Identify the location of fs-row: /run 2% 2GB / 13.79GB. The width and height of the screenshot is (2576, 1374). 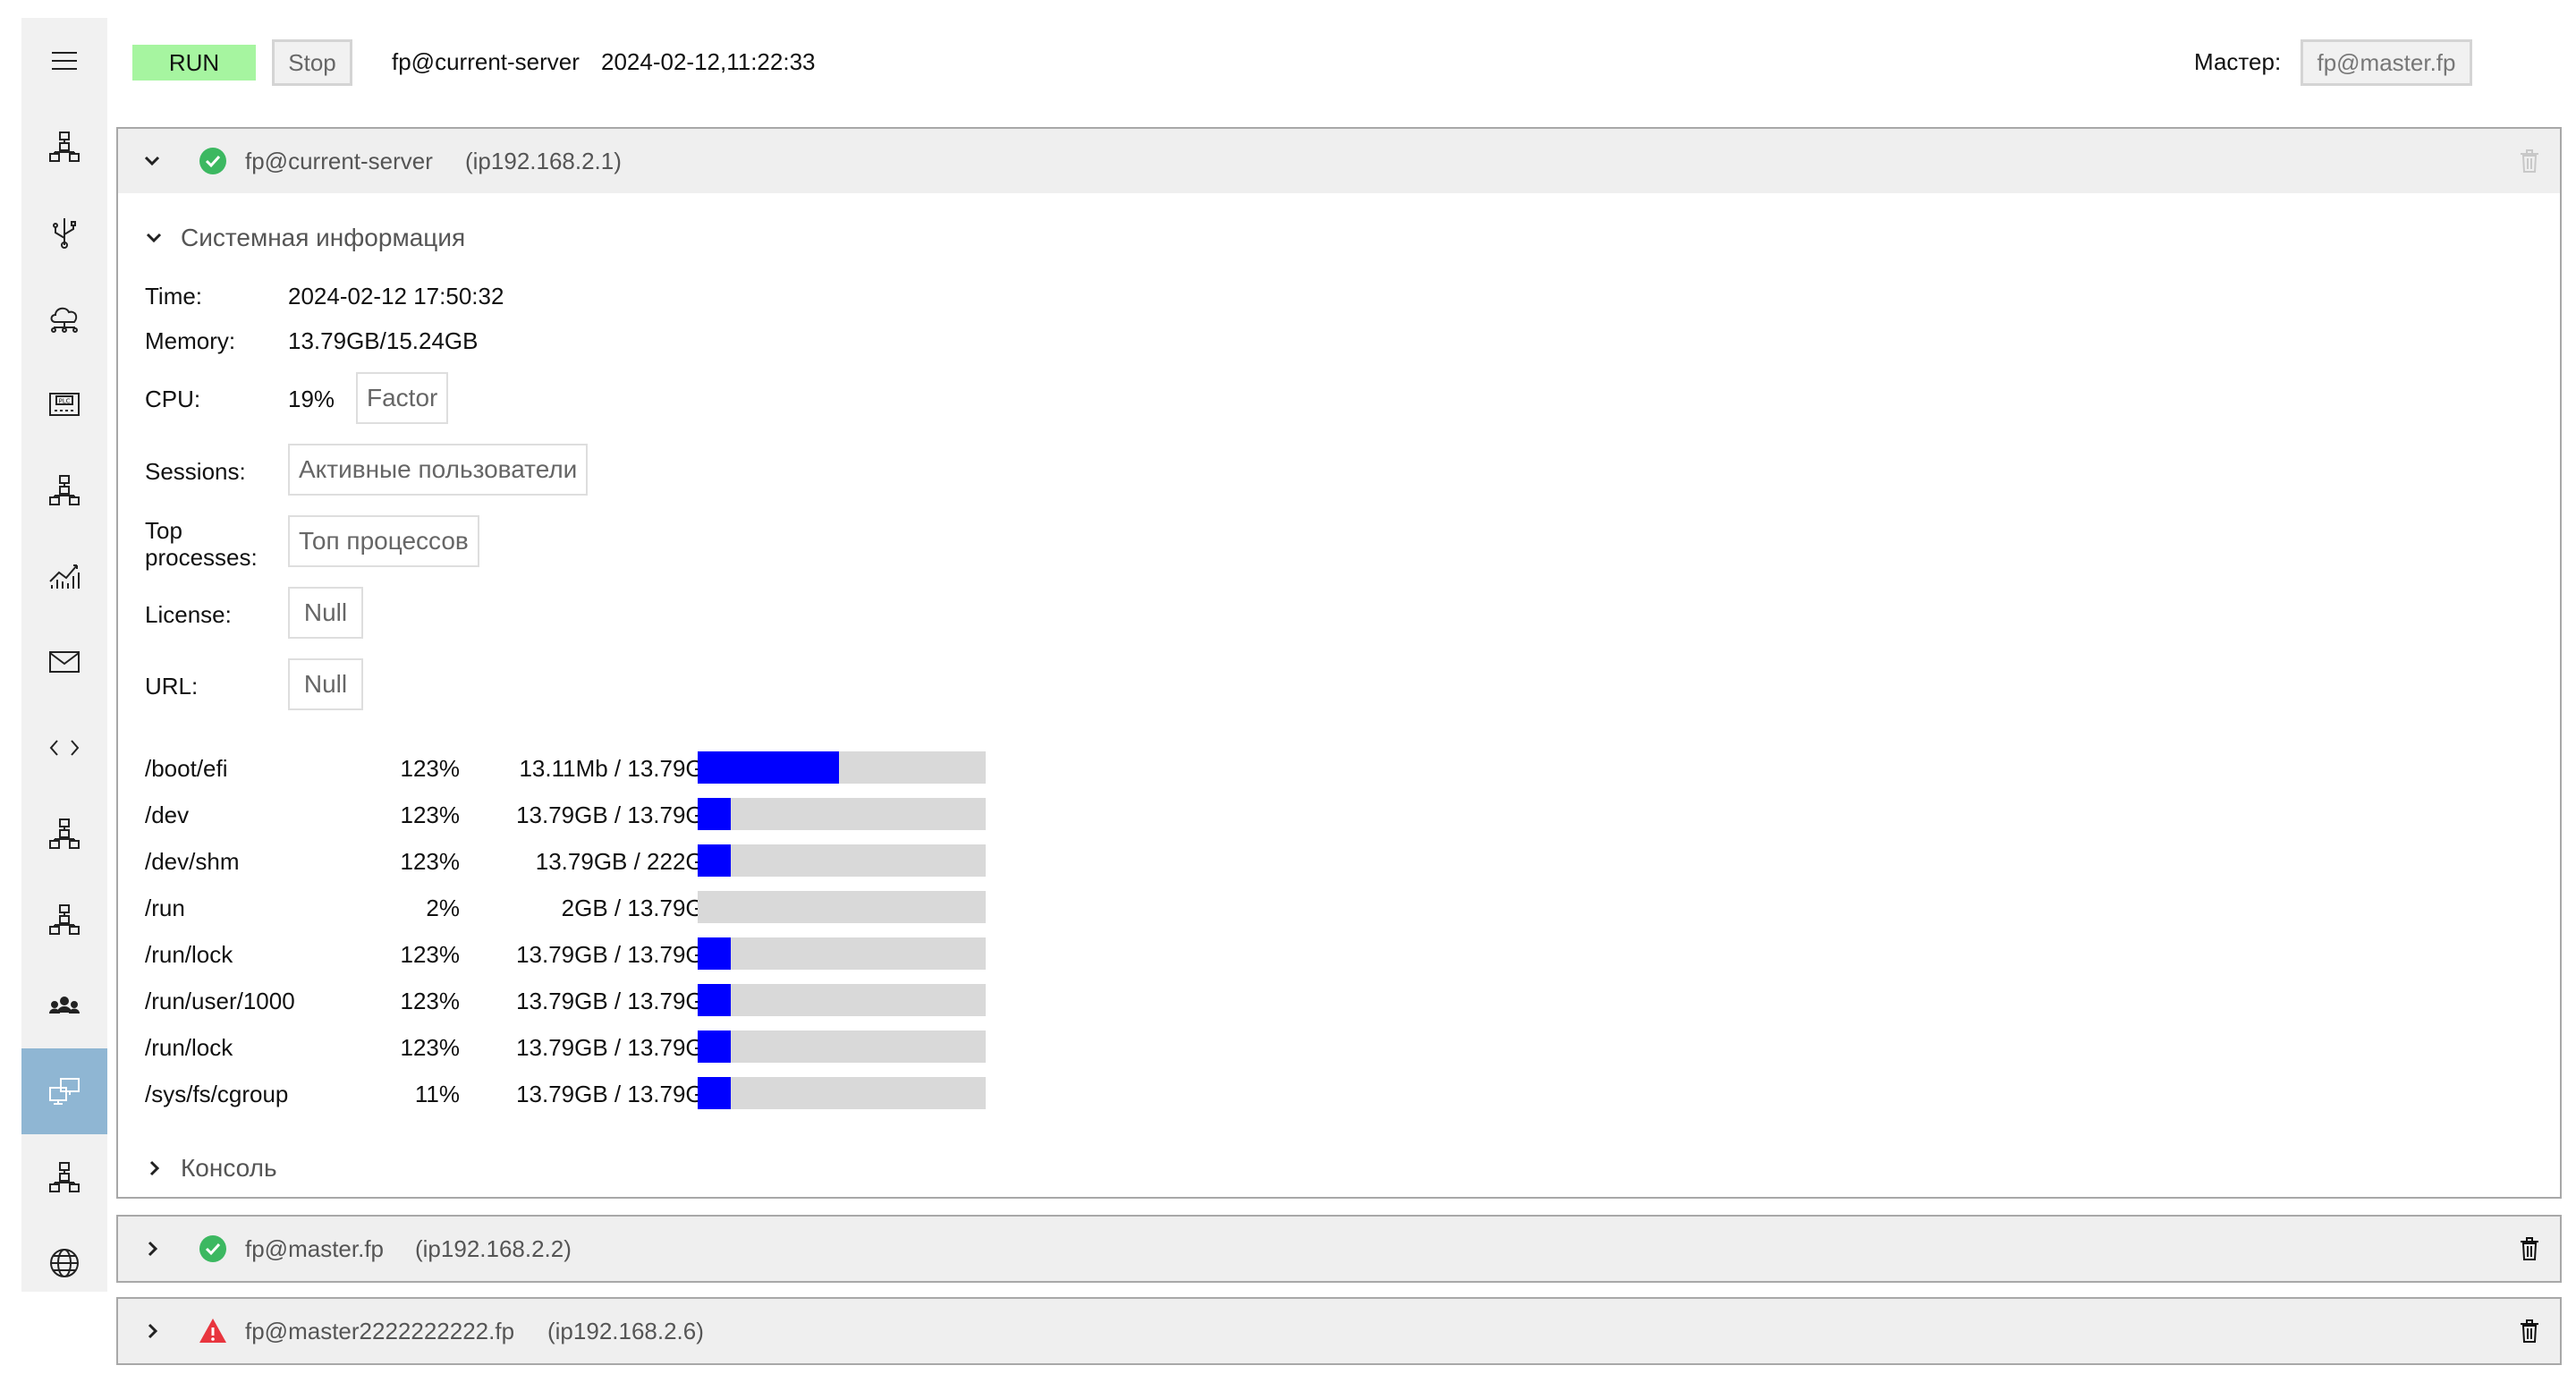
(592, 907).